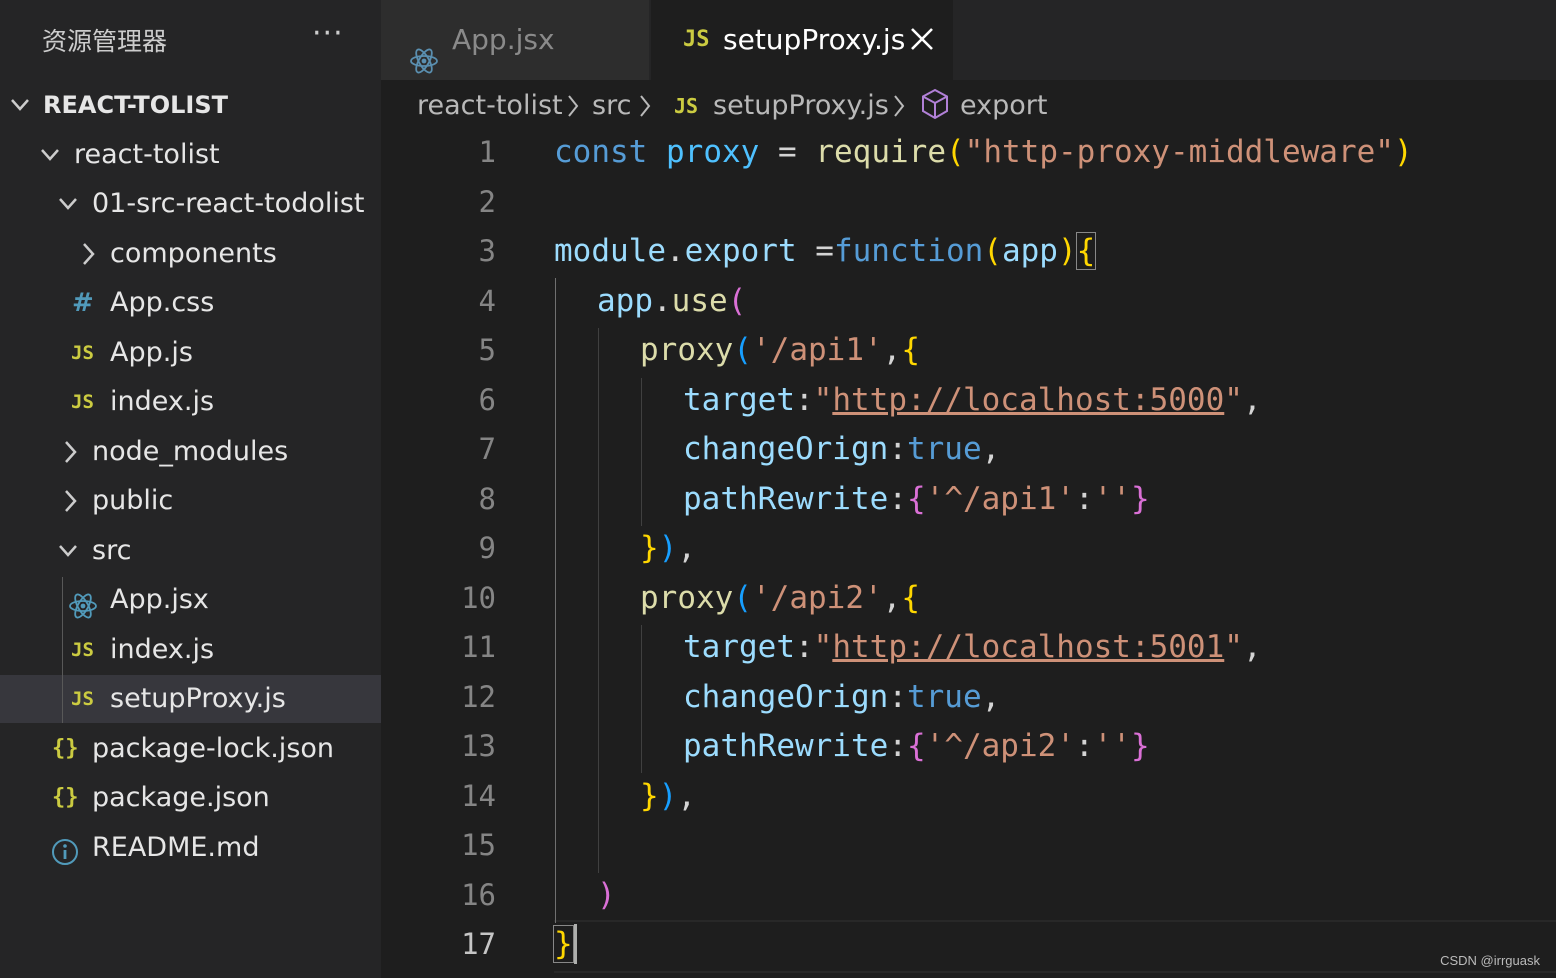 The image size is (1556, 978). What do you see at coordinates (112, 550) in the screenshot?
I see `tree-item-label: src` at bounding box center [112, 550].